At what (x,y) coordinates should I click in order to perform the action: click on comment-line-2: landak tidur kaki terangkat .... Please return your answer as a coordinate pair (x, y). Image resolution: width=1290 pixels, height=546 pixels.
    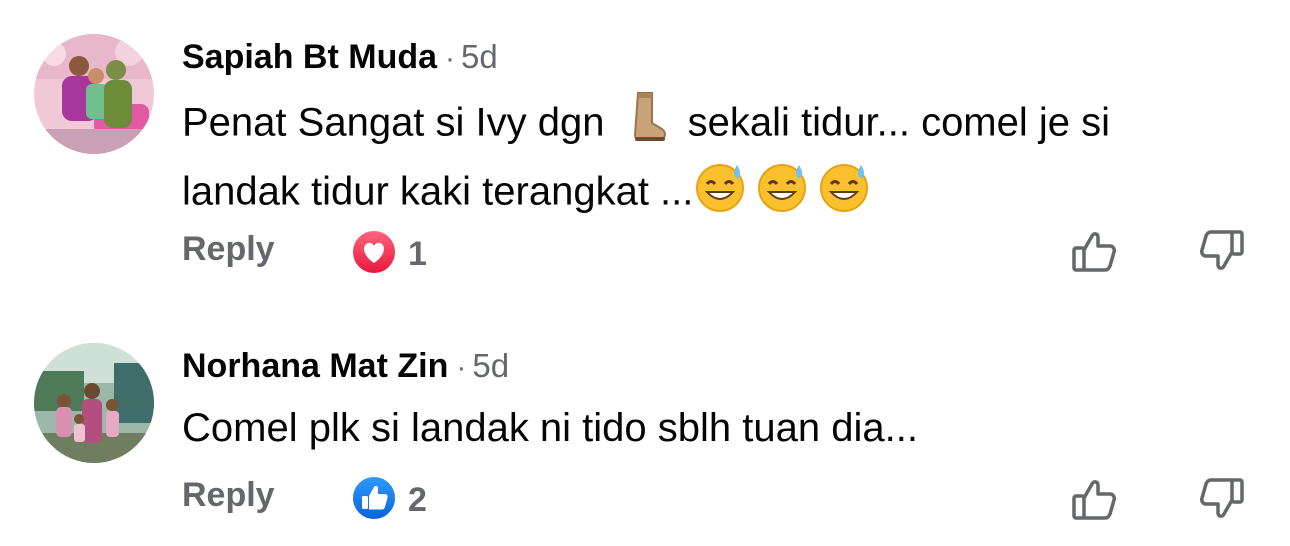
    Looking at the image, I should click on (646, 194).